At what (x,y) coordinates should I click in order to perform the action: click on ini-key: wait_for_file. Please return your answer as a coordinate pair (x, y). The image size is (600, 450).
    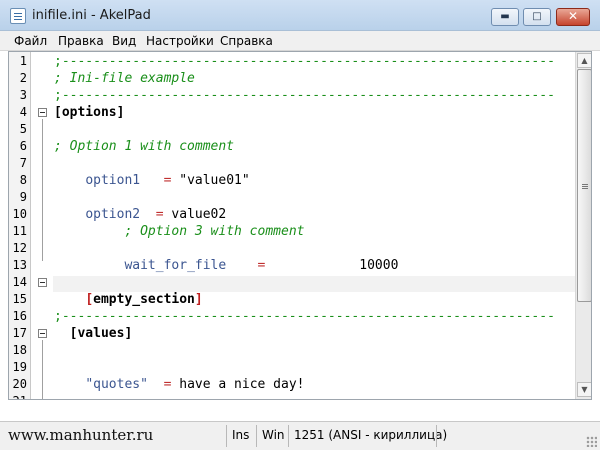
    Looking at the image, I should click on (175, 265).